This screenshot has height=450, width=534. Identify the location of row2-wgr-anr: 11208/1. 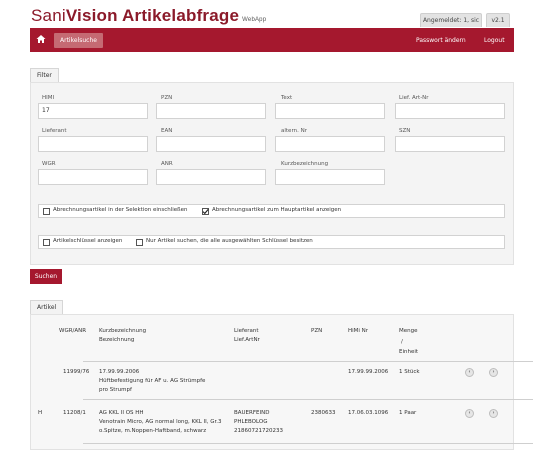
(74, 413).